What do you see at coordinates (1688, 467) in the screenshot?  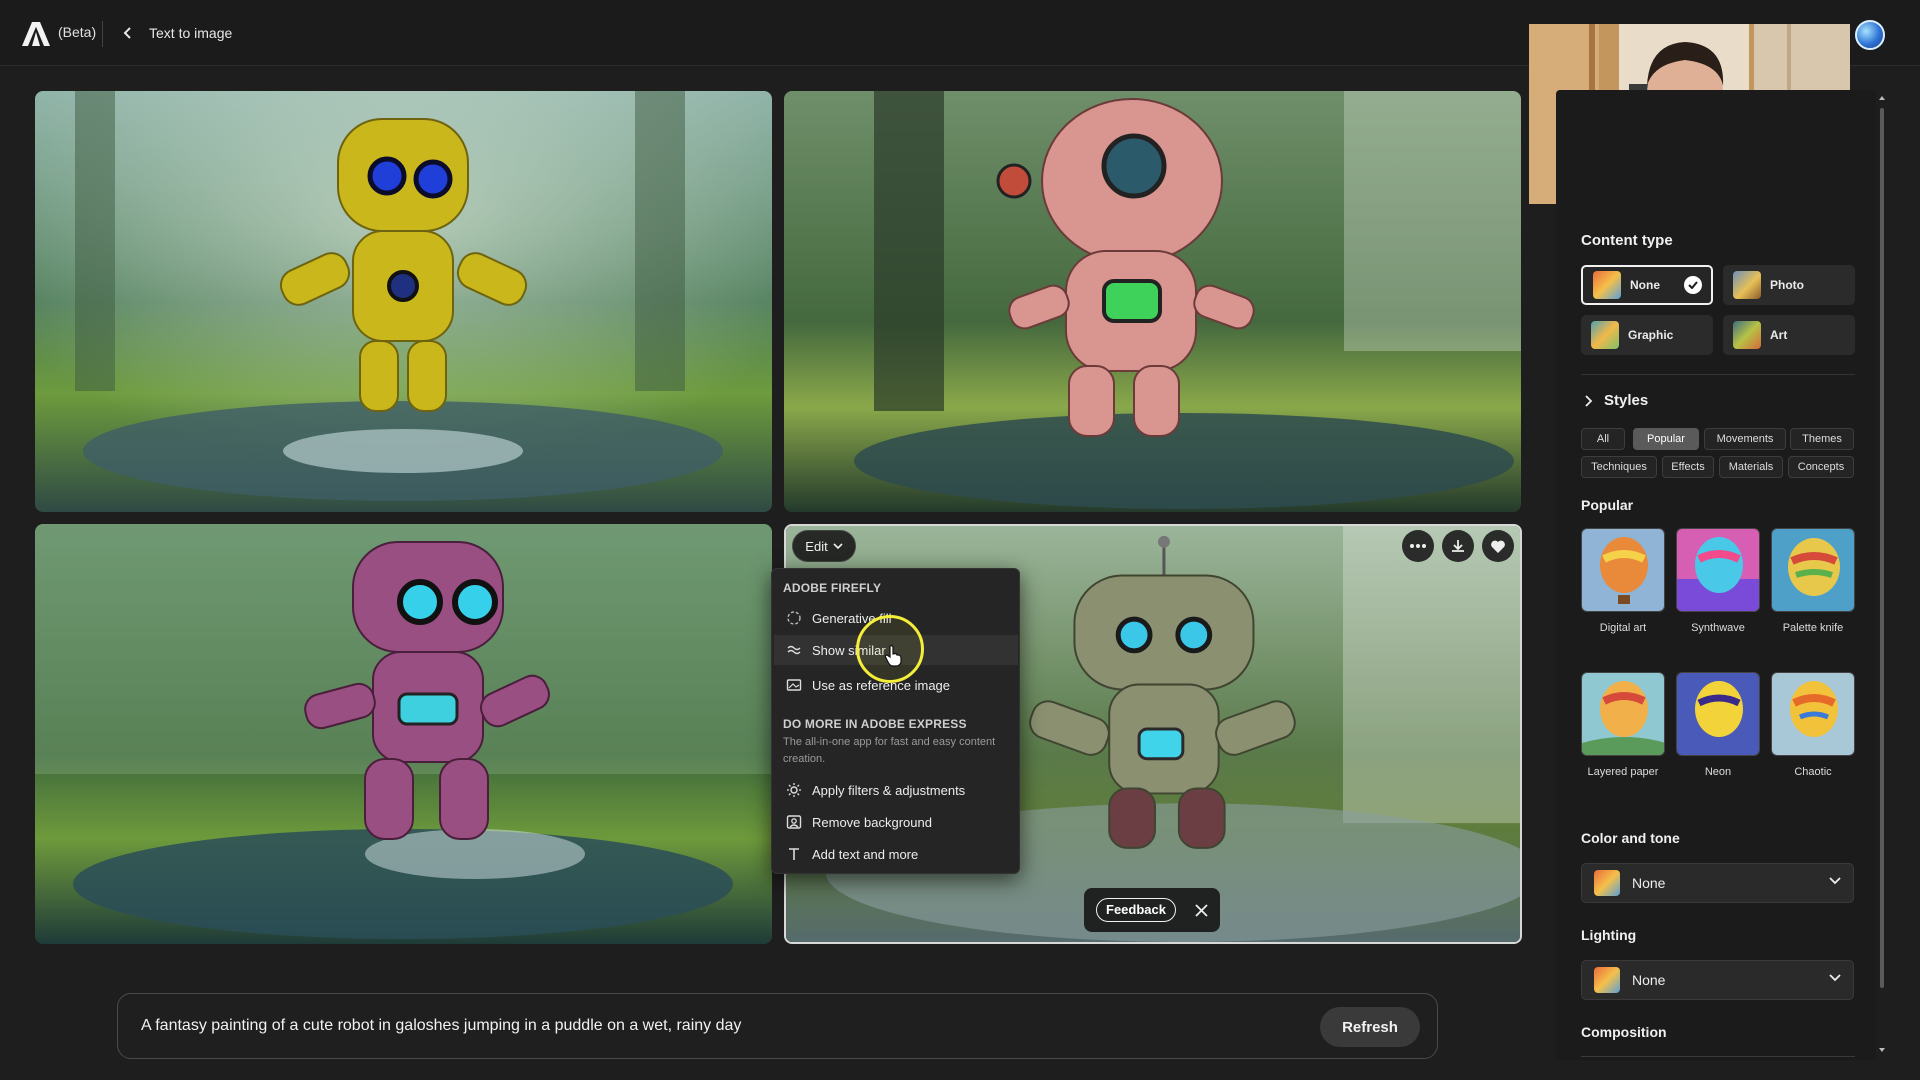 I see `style-tab-effects: Effects` at bounding box center [1688, 467].